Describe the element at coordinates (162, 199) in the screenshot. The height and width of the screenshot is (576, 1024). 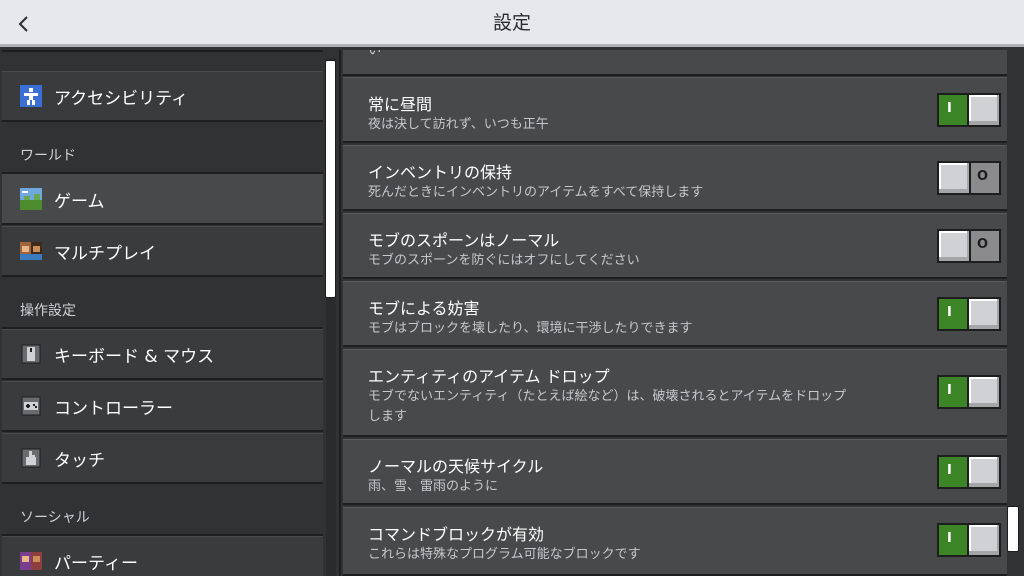
I see `sidebar-item-game: ゲーム` at that location.